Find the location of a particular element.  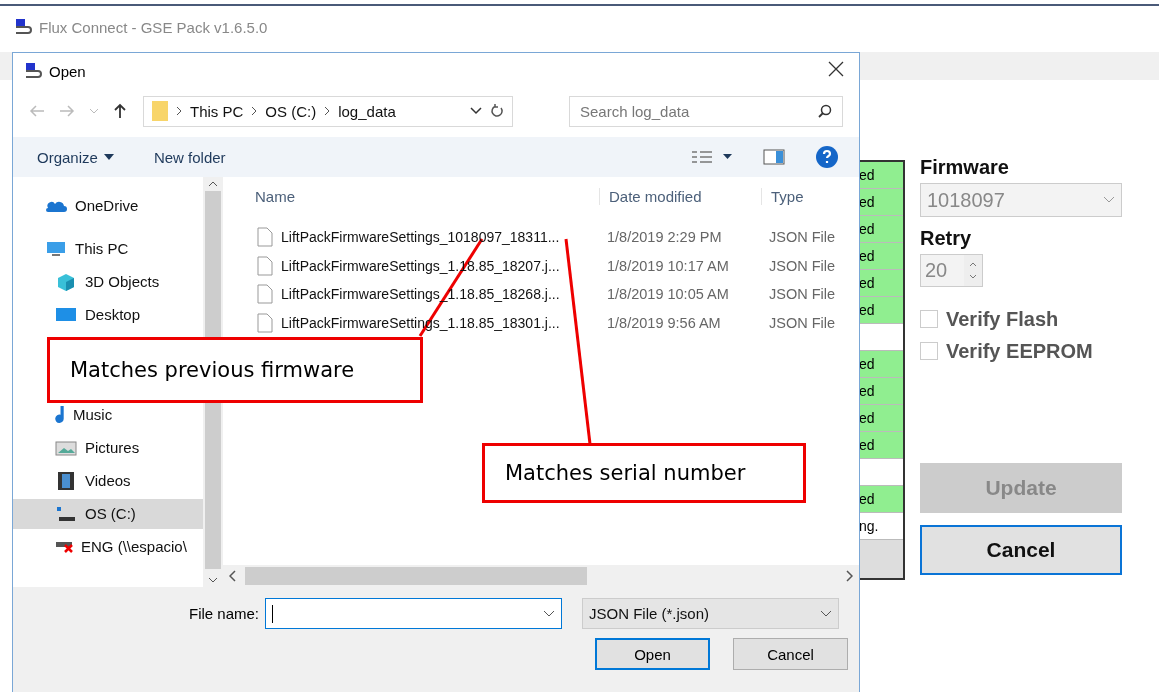

nav-item: OneDrive is located at coordinates (108, 205).